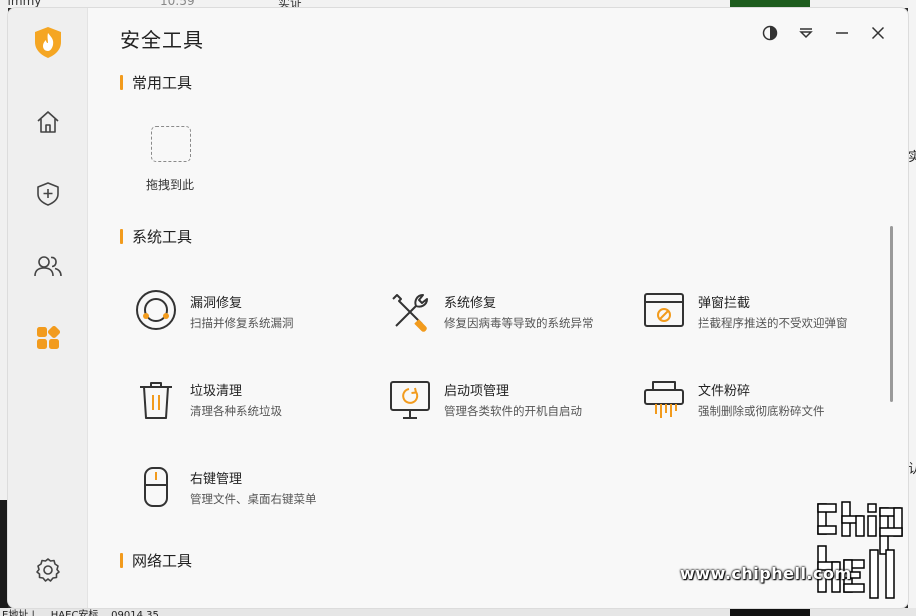  What do you see at coordinates (410, 400) in the screenshot?
I see `startup-monitor-icon` at bounding box center [410, 400].